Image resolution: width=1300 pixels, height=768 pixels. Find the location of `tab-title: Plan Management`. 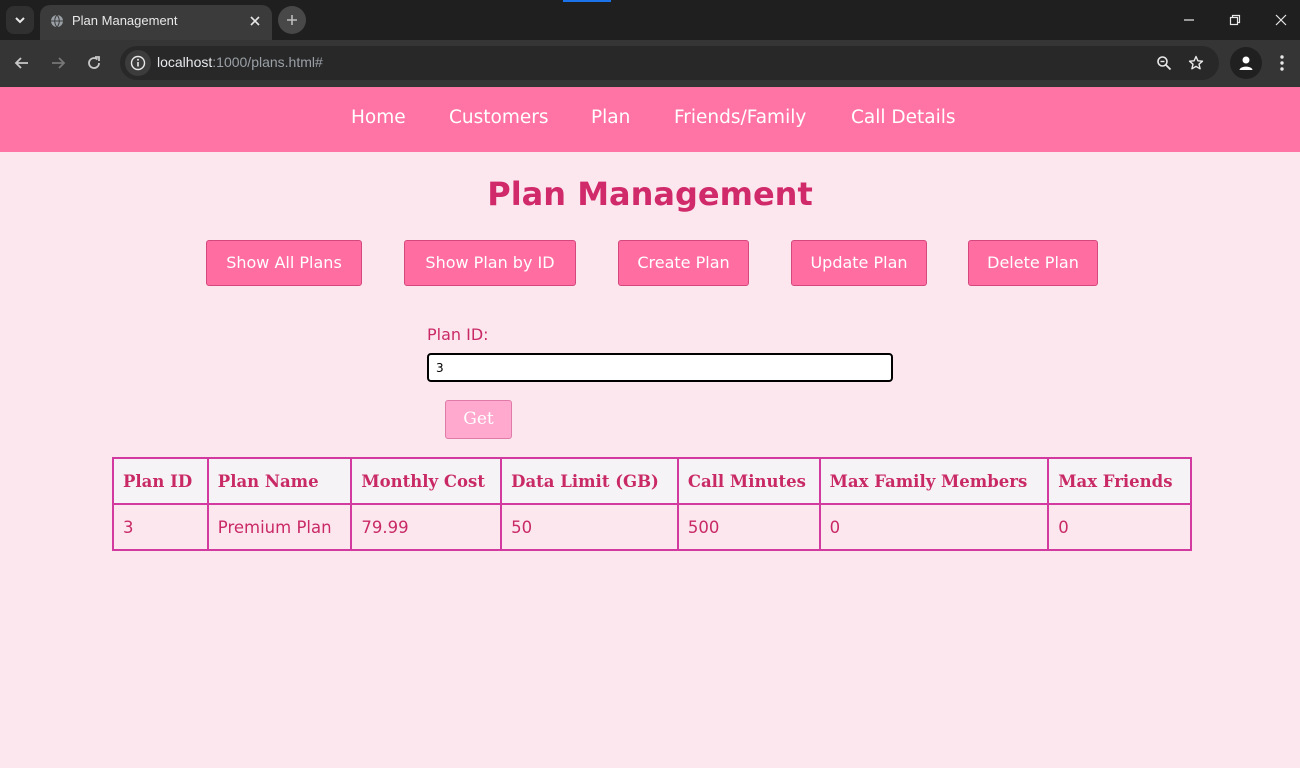

tab-title: Plan Management is located at coordinates (125, 20).